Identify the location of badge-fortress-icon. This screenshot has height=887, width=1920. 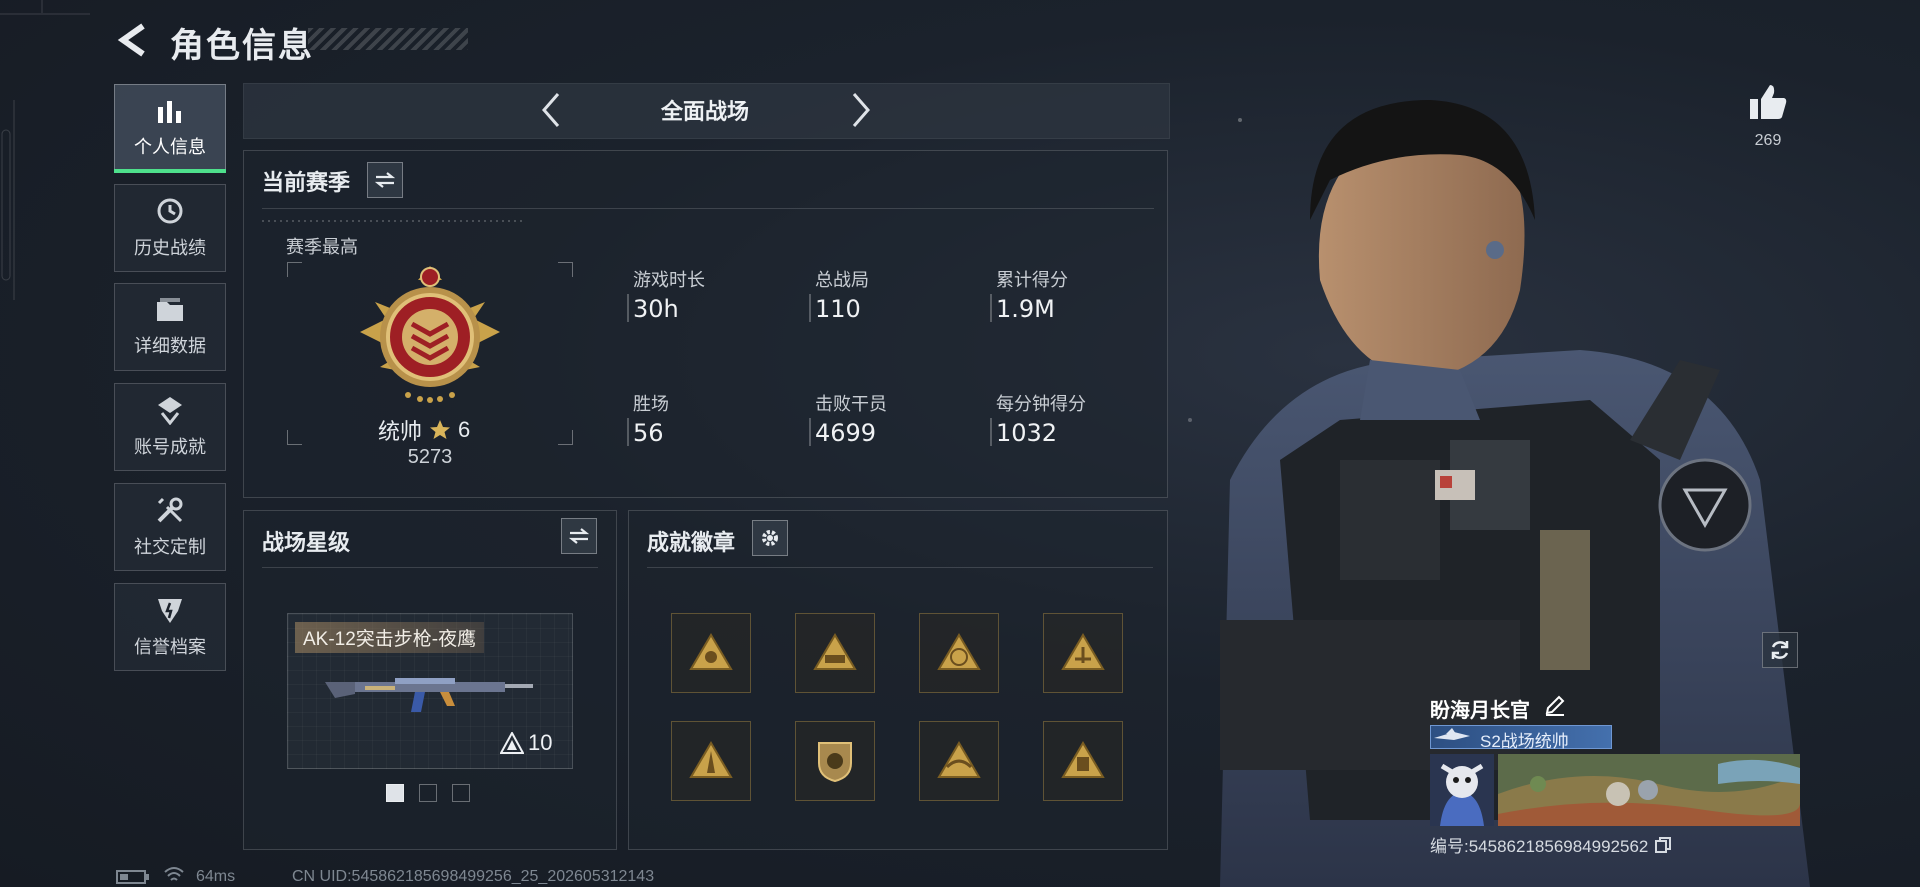
(1083, 759).